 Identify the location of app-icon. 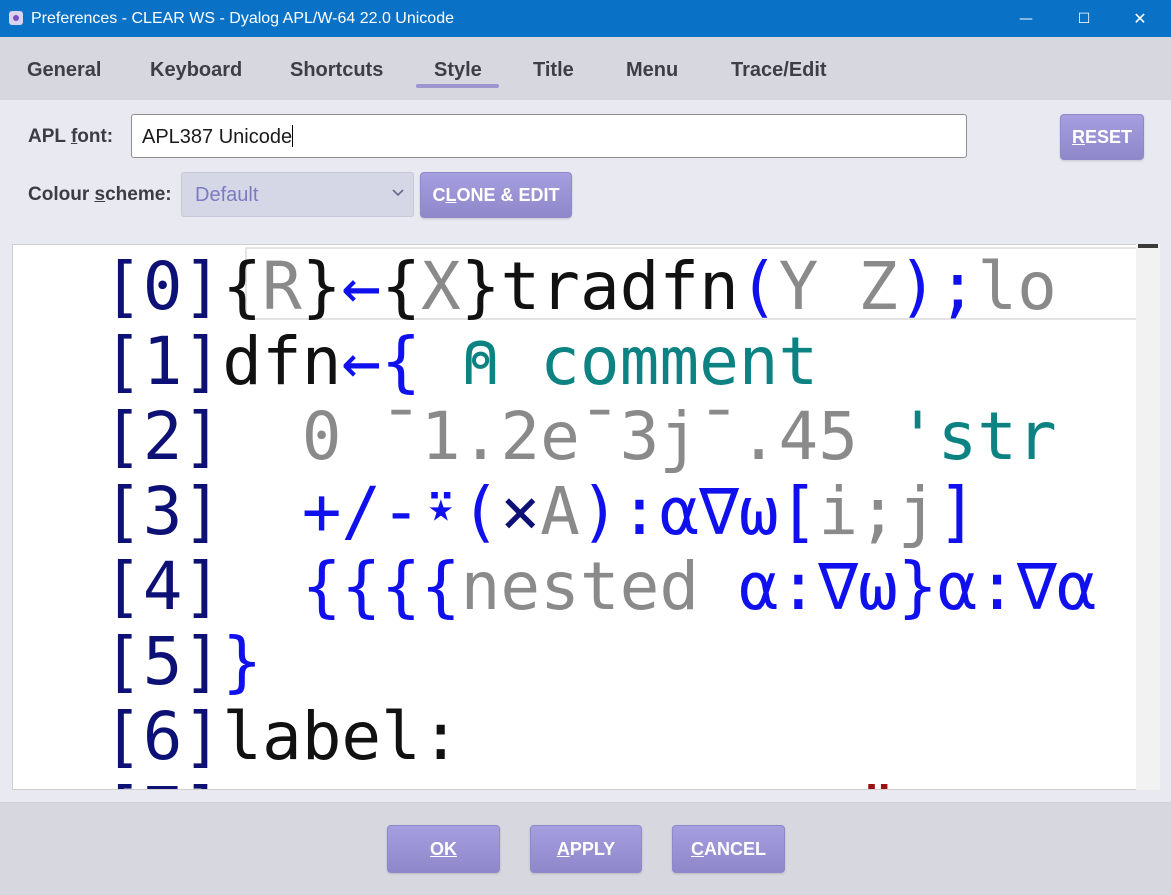
(16, 18).